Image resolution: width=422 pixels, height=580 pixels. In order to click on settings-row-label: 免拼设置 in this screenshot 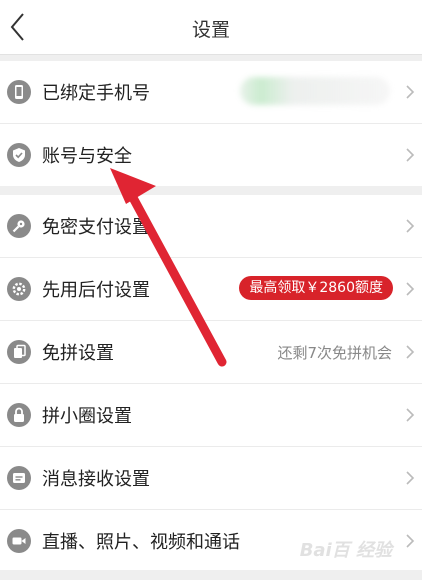, I will do `click(78, 353)`.